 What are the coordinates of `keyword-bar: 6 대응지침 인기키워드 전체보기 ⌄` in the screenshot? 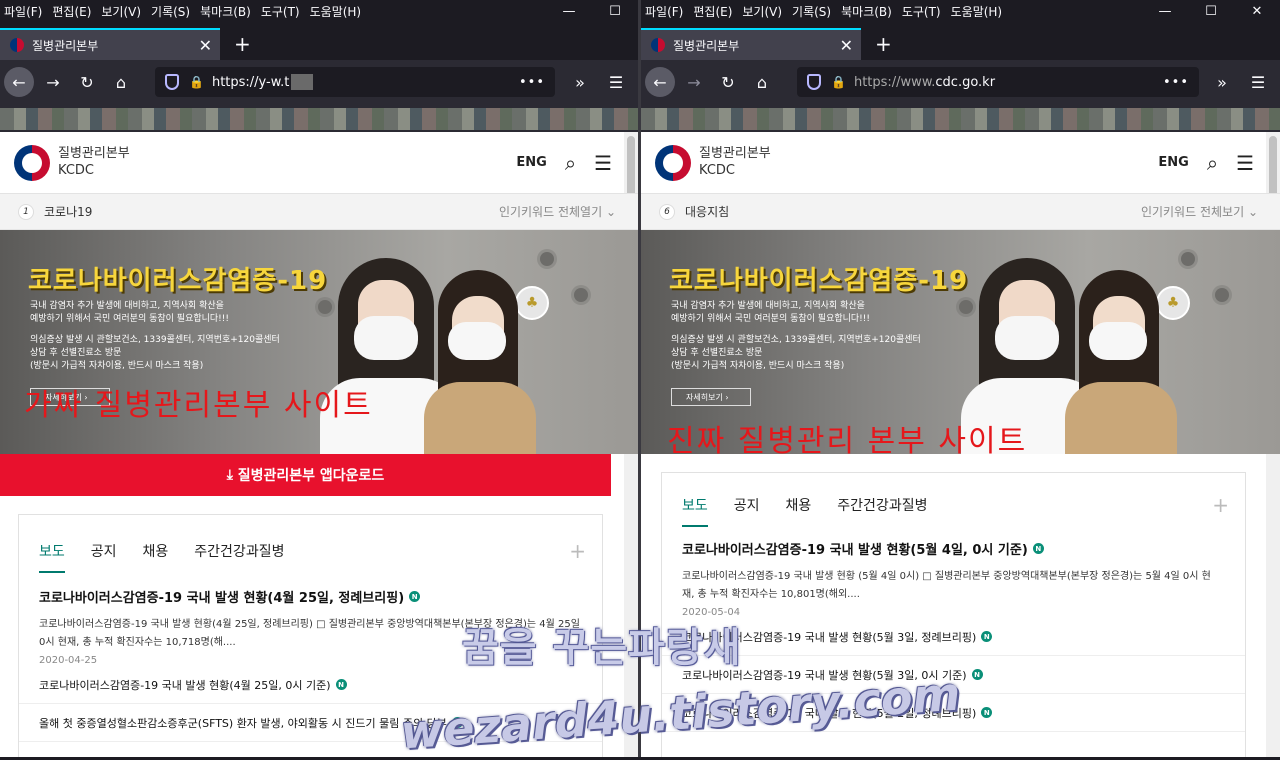 It's located at (960, 212).